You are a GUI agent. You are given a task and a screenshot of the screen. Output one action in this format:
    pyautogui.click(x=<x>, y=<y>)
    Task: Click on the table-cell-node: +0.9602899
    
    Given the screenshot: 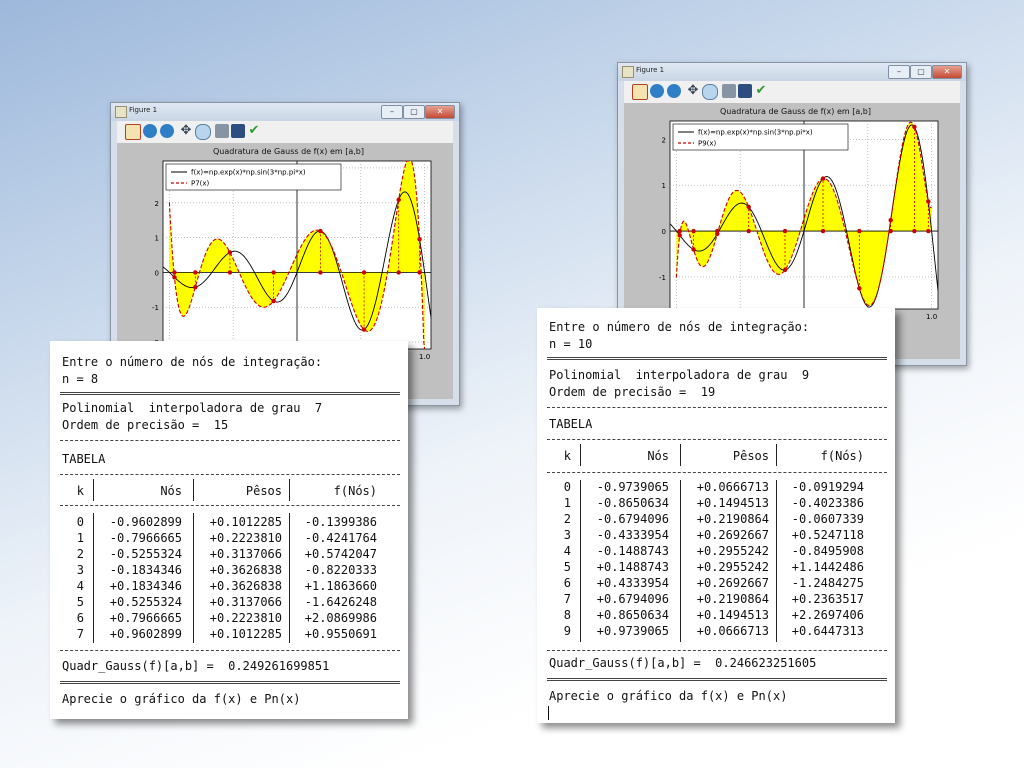 What is the action you would take?
    pyautogui.click(x=145, y=634)
    